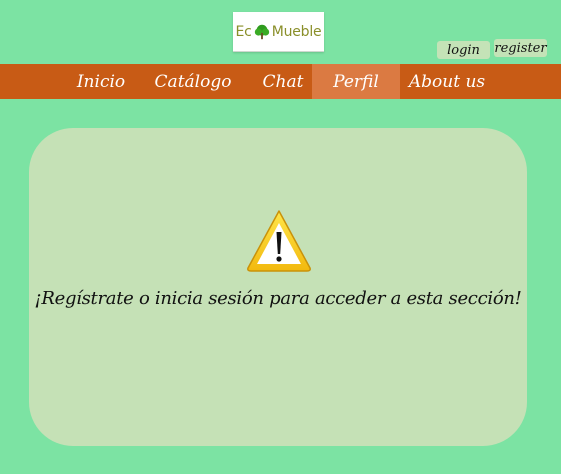 The height and width of the screenshot is (474, 561). Describe the element at coordinates (243, 31) in the screenshot. I see `logo-text-start: Ec` at that location.